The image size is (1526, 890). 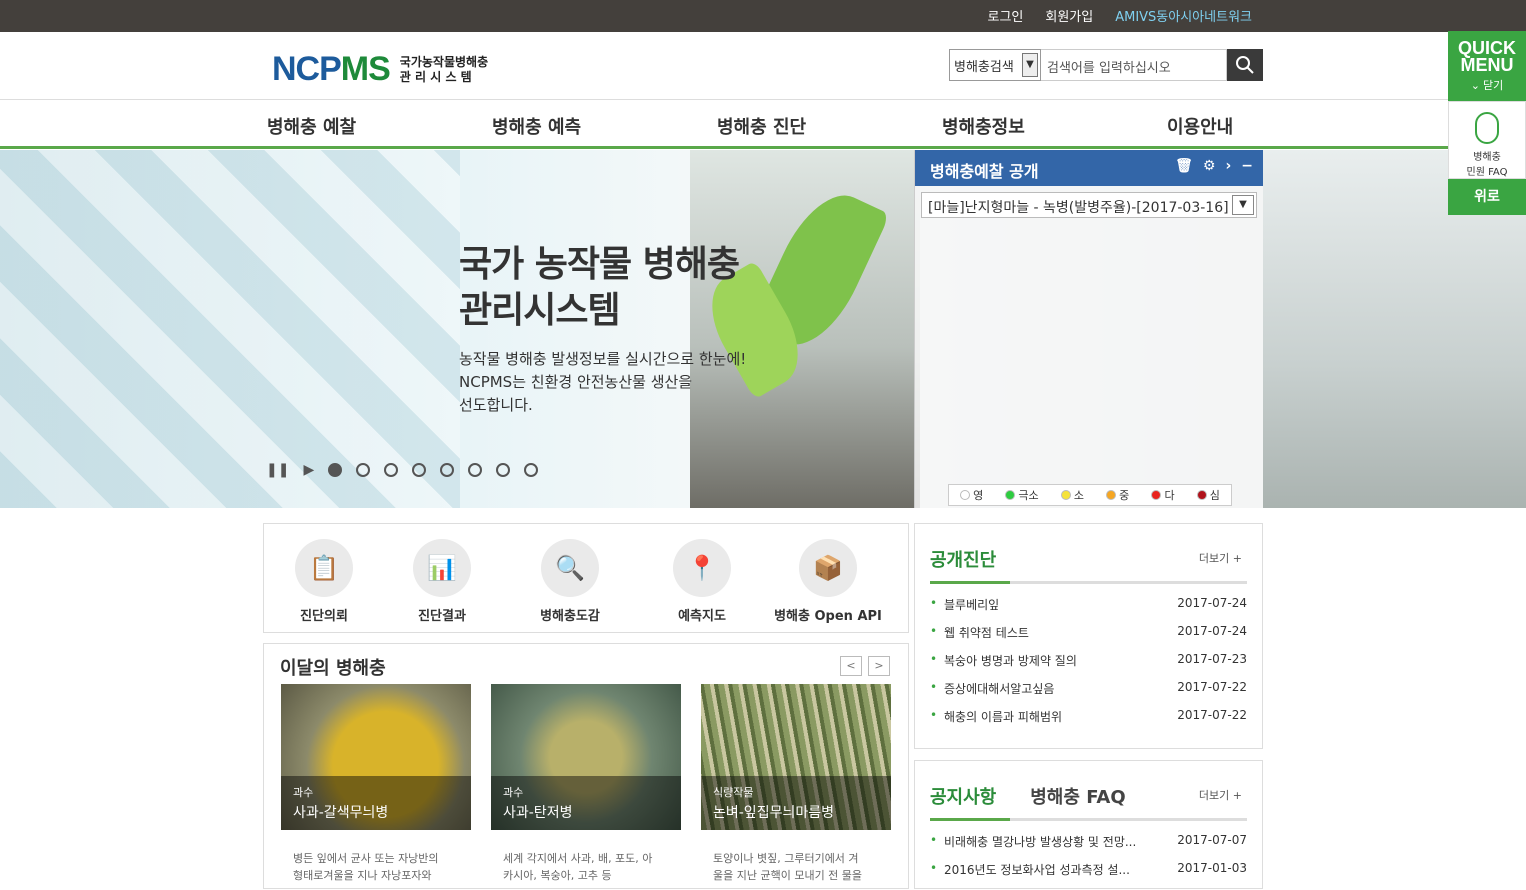 I want to click on quick-close: ⌄ 닫기, so click(x=1487, y=85).